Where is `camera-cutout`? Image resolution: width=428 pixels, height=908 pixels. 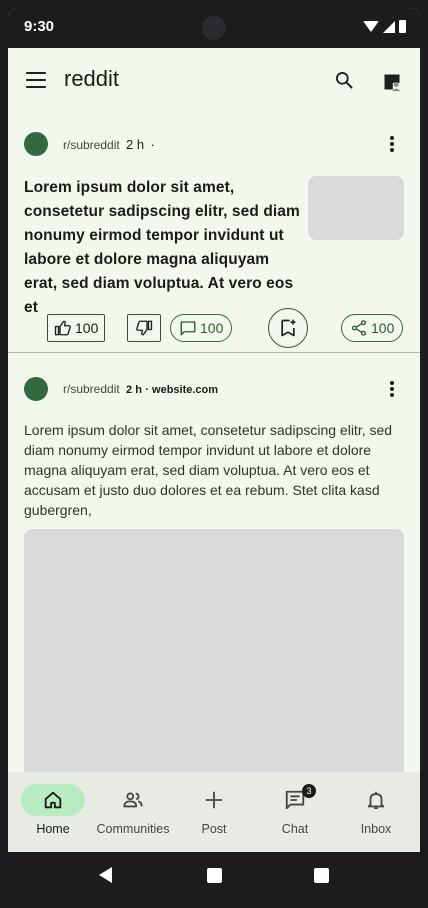
camera-cutout is located at coordinates (214, 28).